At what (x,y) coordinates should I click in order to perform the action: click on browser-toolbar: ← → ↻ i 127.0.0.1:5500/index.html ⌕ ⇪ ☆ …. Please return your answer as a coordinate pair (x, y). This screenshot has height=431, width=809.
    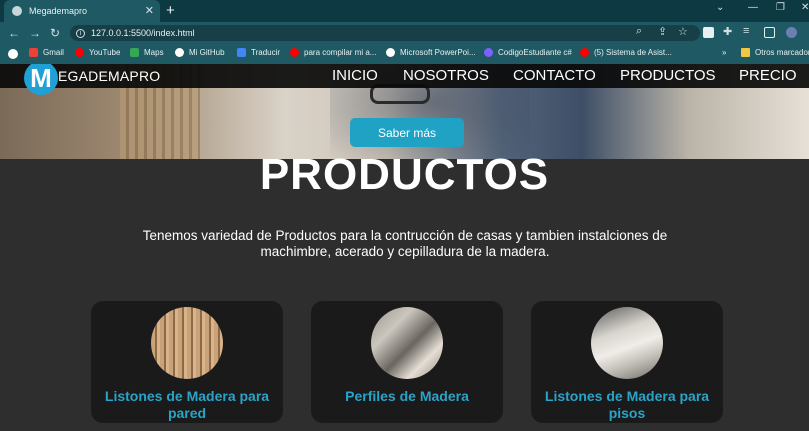
    Looking at the image, I should click on (404, 33).